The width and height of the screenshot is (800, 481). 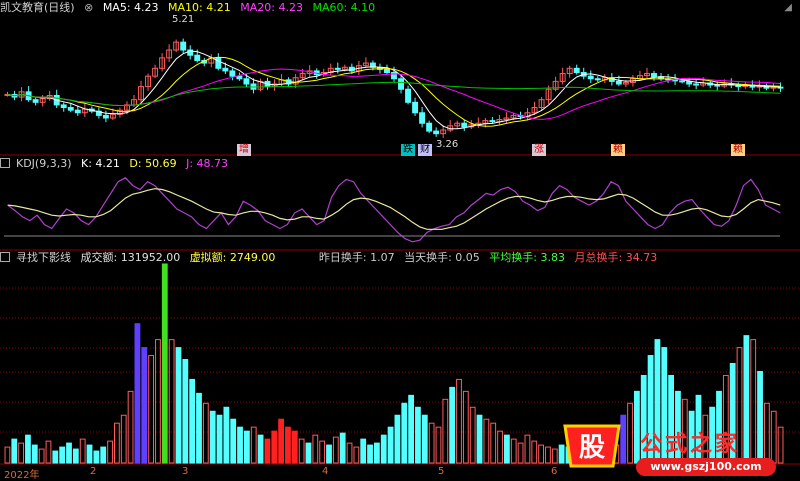 What do you see at coordinates (130, 7) in the screenshot?
I see `ma5-label: MA5: 4.23` at bounding box center [130, 7].